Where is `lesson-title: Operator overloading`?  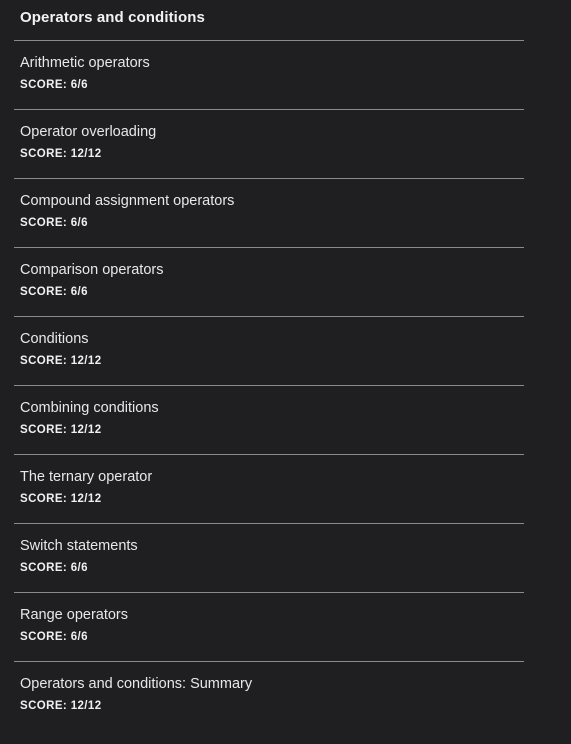
lesson-title: Operator overloading is located at coordinates (88, 132).